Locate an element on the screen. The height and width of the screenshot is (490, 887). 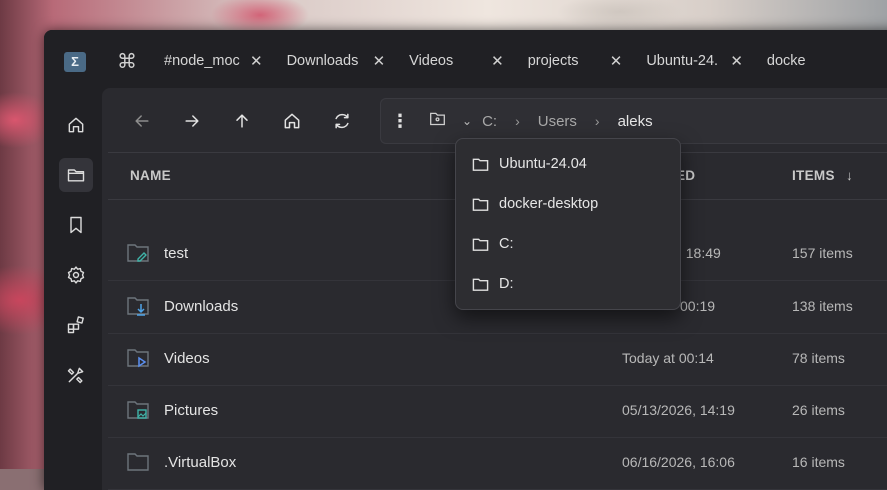
rail-tools-button is located at coordinates (76, 375).